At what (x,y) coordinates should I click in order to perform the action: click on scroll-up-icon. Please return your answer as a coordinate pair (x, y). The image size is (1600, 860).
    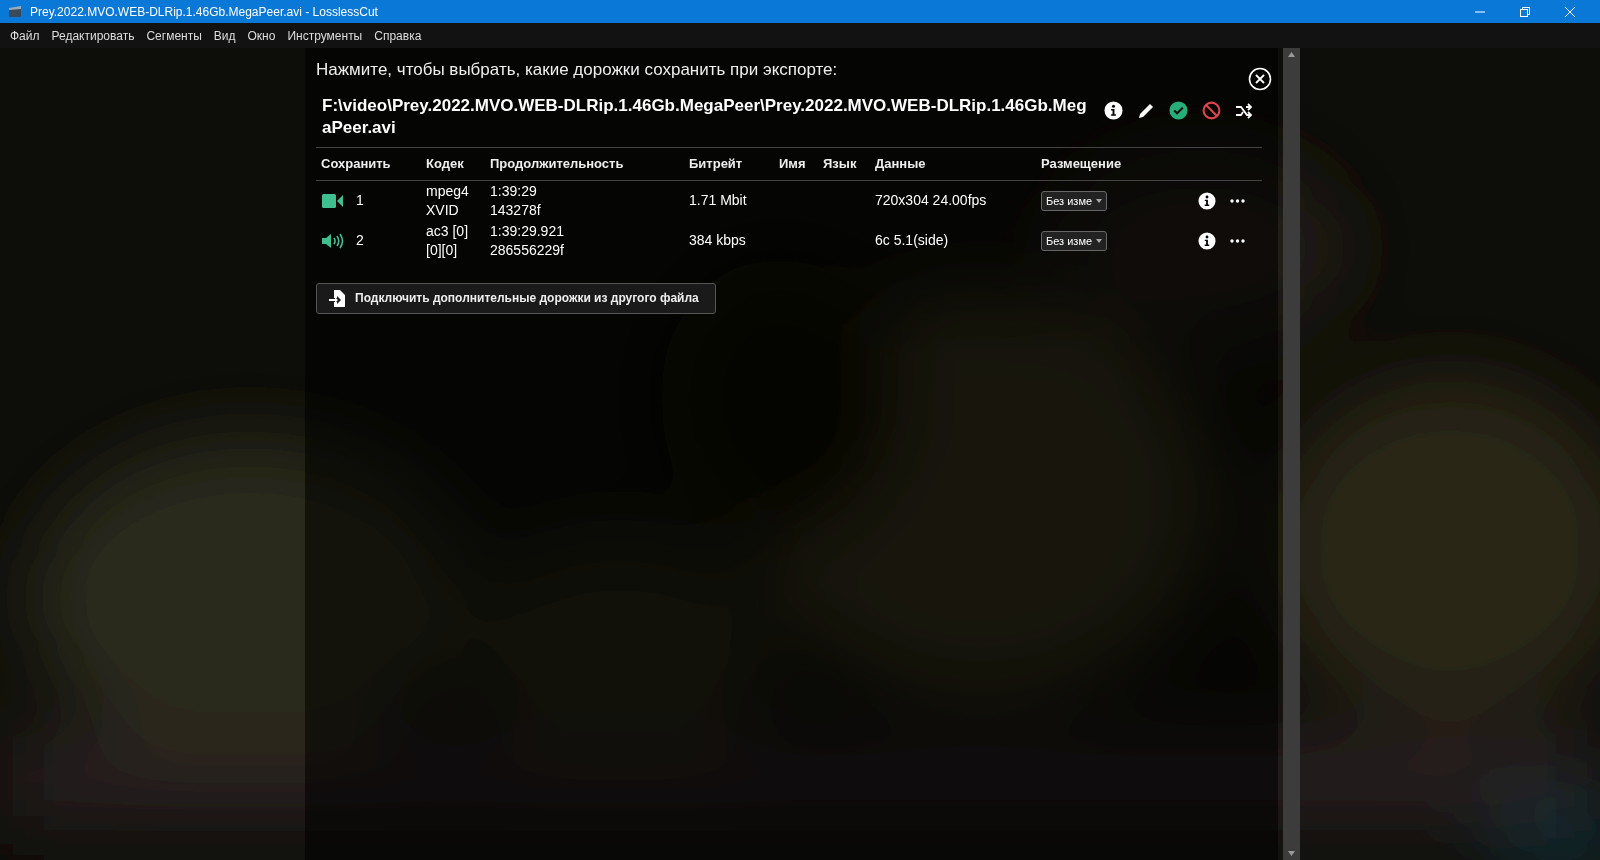
    Looking at the image, I should click on (1291, 54).